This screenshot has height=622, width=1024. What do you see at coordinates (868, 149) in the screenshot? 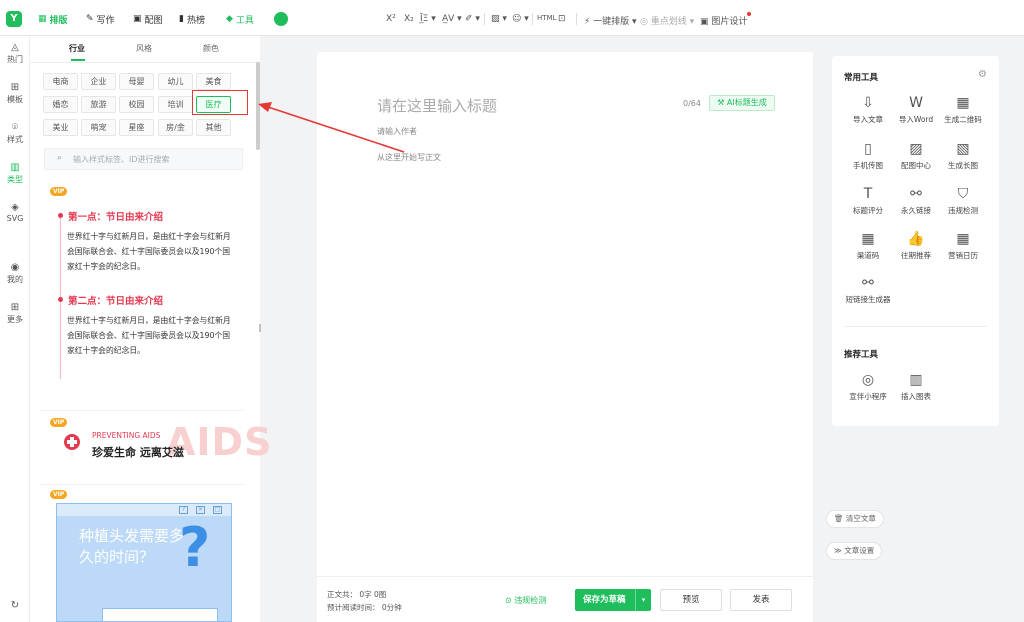
I see `phone-icon: ▯` at bounding box center [868, 149].